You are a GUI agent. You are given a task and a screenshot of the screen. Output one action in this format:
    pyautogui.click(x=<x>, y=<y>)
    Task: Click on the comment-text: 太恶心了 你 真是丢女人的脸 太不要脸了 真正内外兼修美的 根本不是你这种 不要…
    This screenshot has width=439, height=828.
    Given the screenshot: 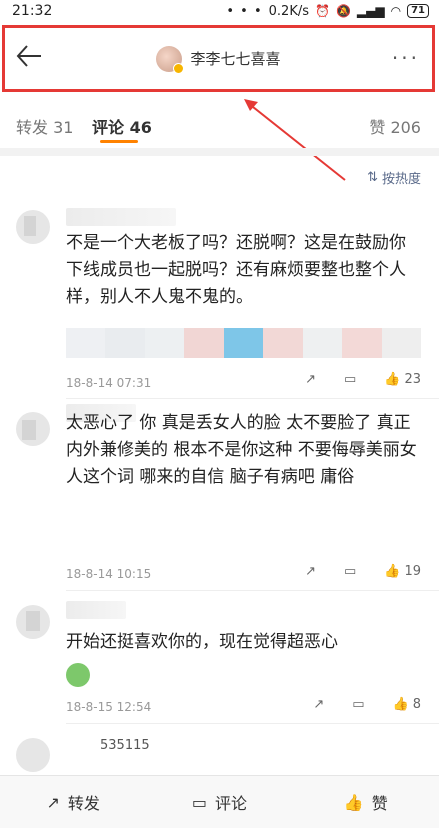 What is the action you would take?
    pyautogui.click(x=241, y=450)
    